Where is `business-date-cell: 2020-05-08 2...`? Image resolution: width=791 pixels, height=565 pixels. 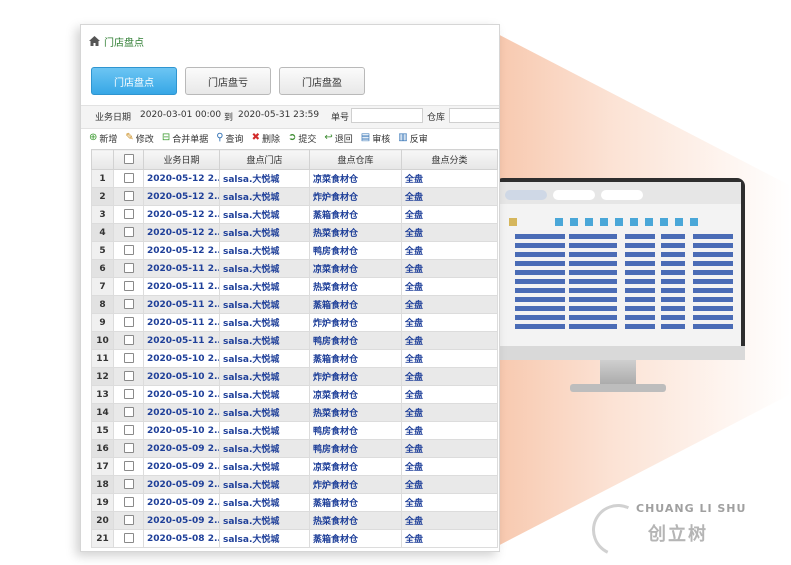
business-date-cell: 2020-05-08 2... is located at coordinates (181, 538).